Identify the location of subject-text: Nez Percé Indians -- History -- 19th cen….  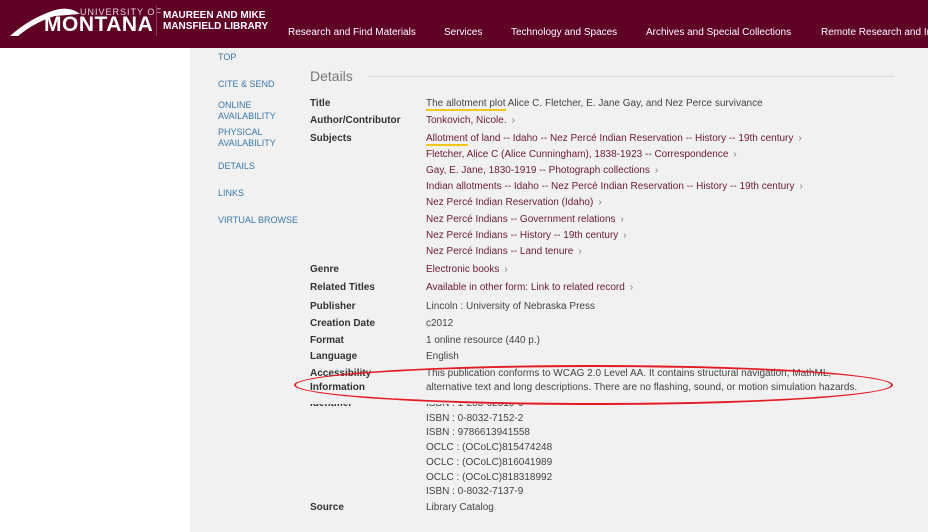
(522, 235).